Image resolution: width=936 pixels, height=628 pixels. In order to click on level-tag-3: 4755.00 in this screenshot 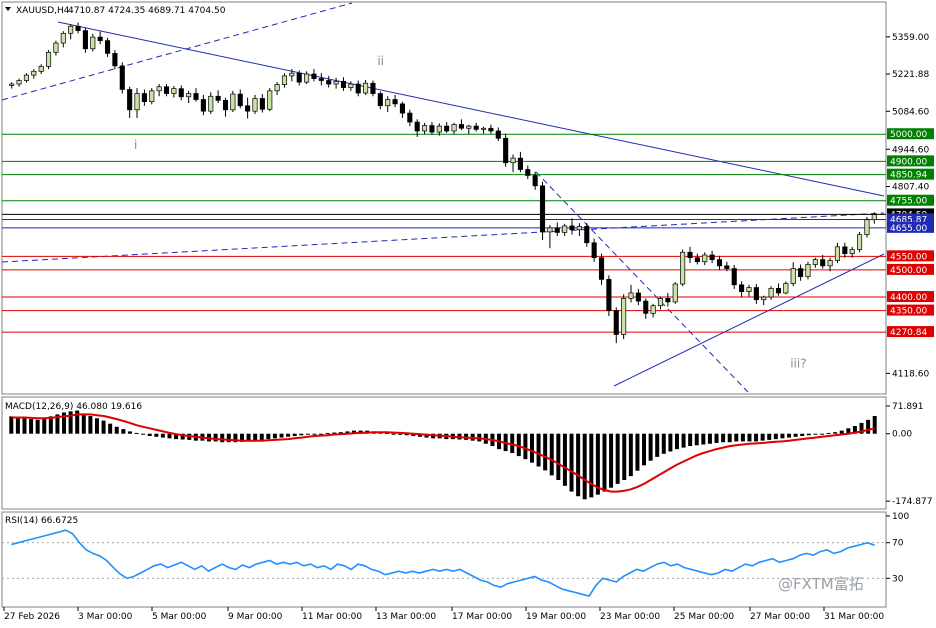, I will do `click(910, 200)`.